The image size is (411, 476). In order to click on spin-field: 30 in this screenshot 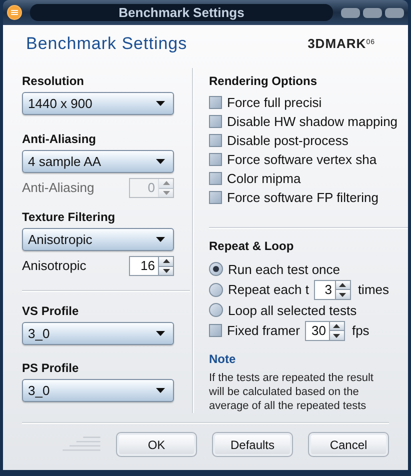, I will do `click(324, 330)`.